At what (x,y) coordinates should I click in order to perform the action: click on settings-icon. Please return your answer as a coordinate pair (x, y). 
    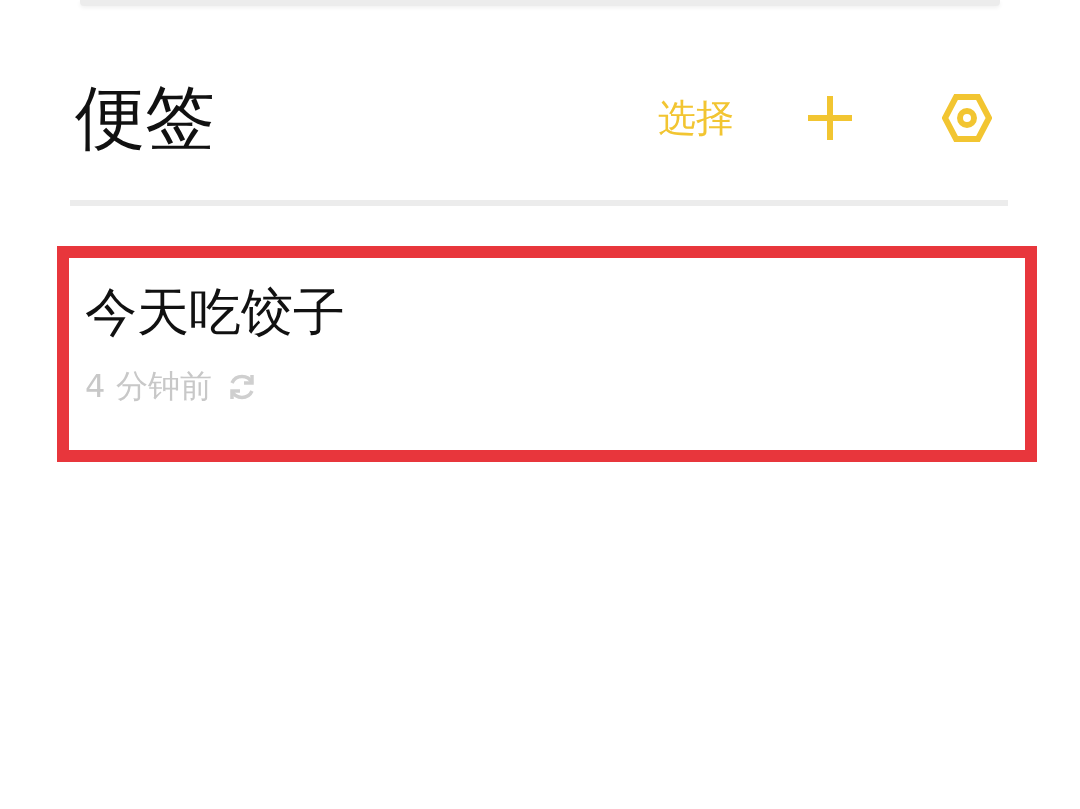
    Looking at the image, I should click on (967, 118).